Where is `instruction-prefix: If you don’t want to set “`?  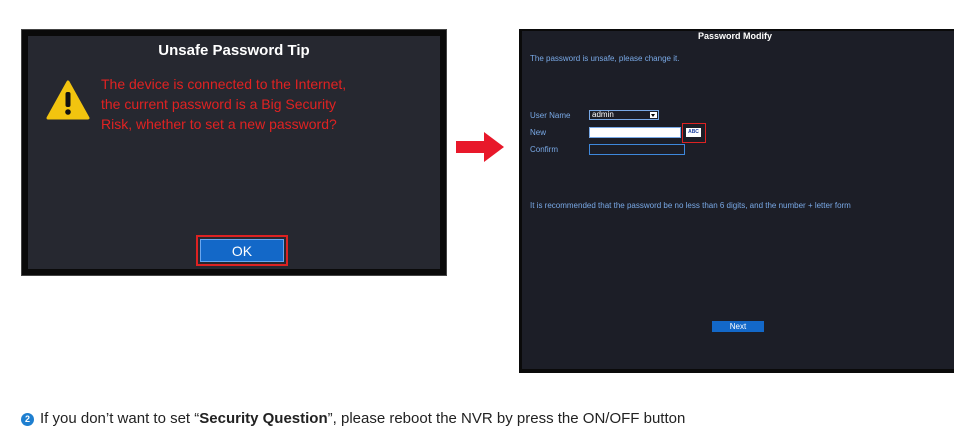
instruction-prefix: If you don’t want to set “ is located at coordinates (120, 418).